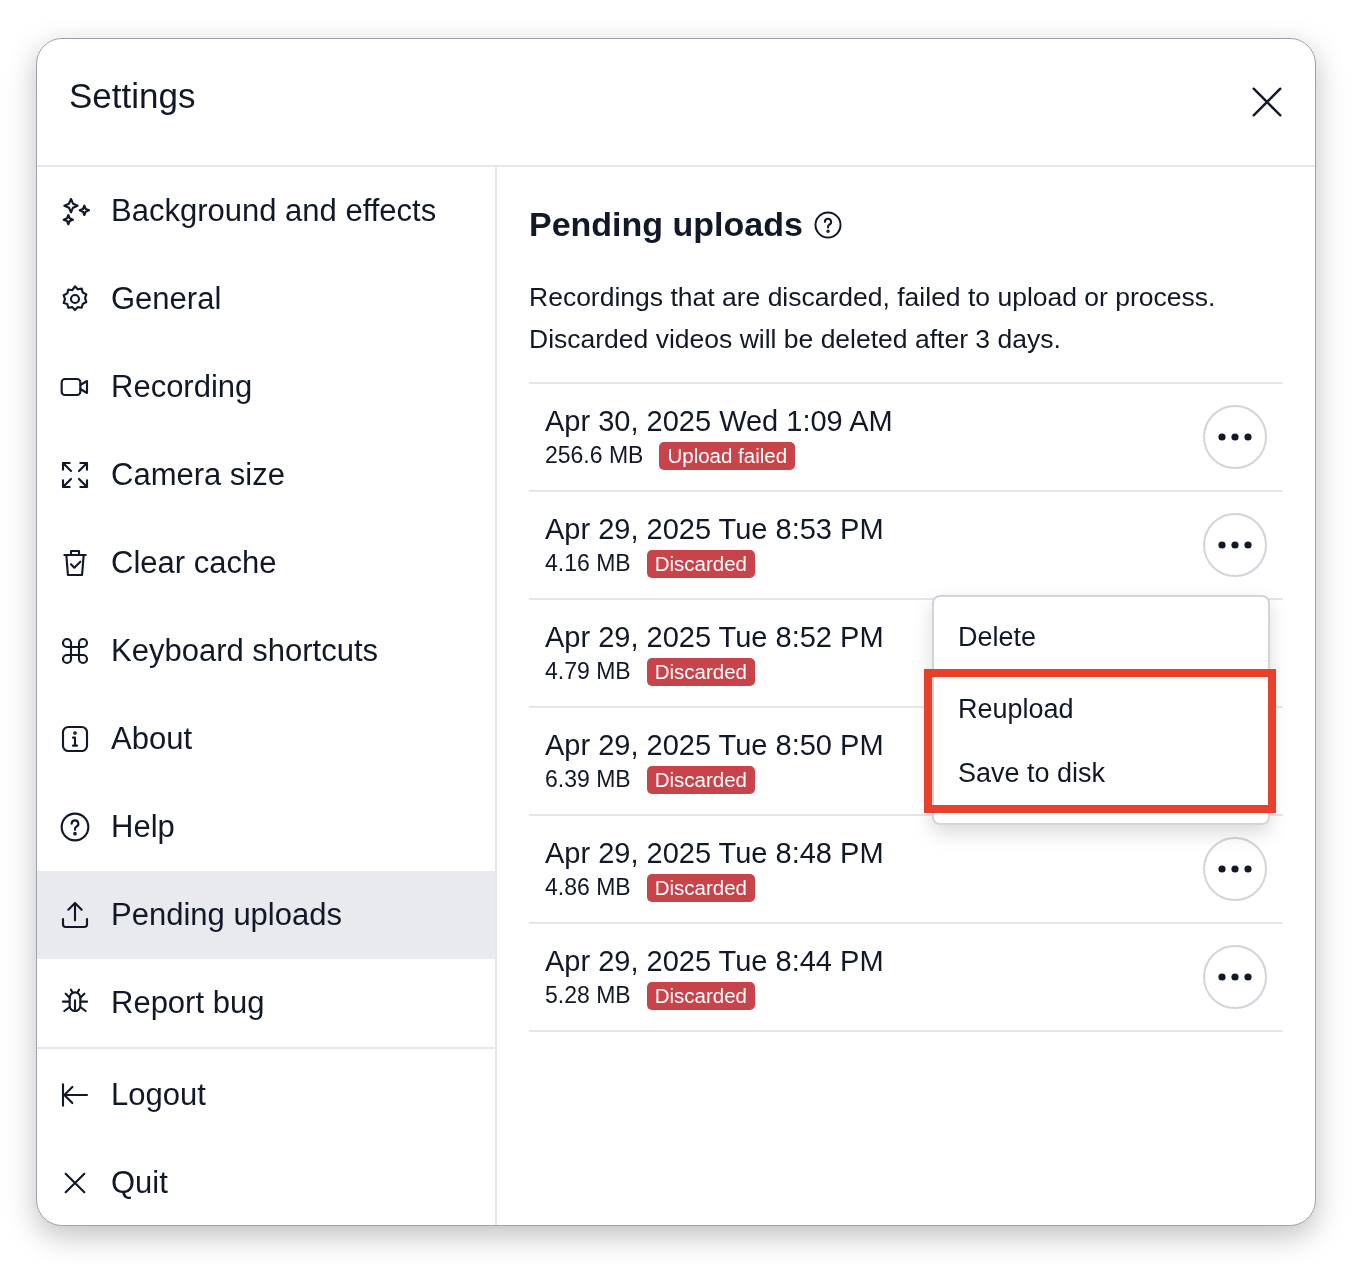 The width and height of the screenshot is (1356, 1264). I want to click on sidebar-item: Help, so click(266, 827).